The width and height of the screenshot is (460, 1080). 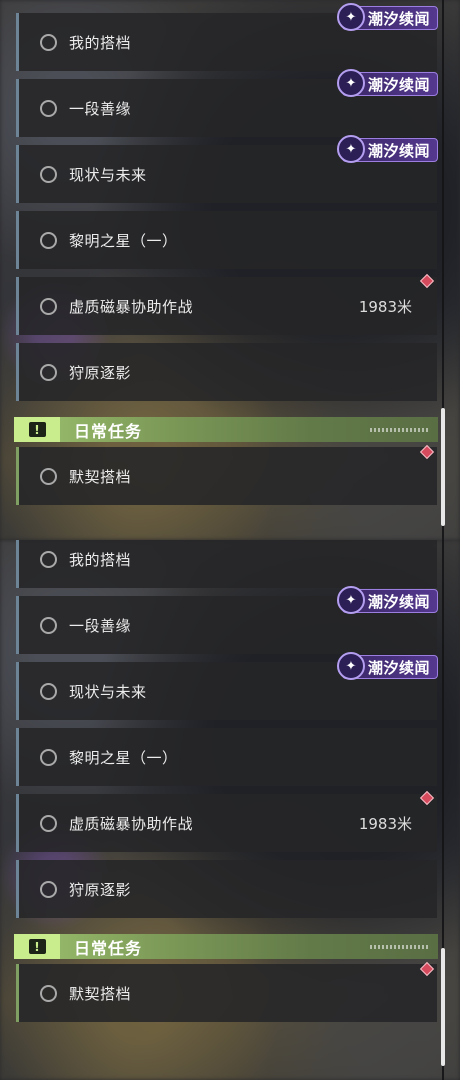 What do you see at coordinates (226, 564) in the screenshot?
I see `quest-row-my-partner: 我的搭档` at bounding box center [226, 564].